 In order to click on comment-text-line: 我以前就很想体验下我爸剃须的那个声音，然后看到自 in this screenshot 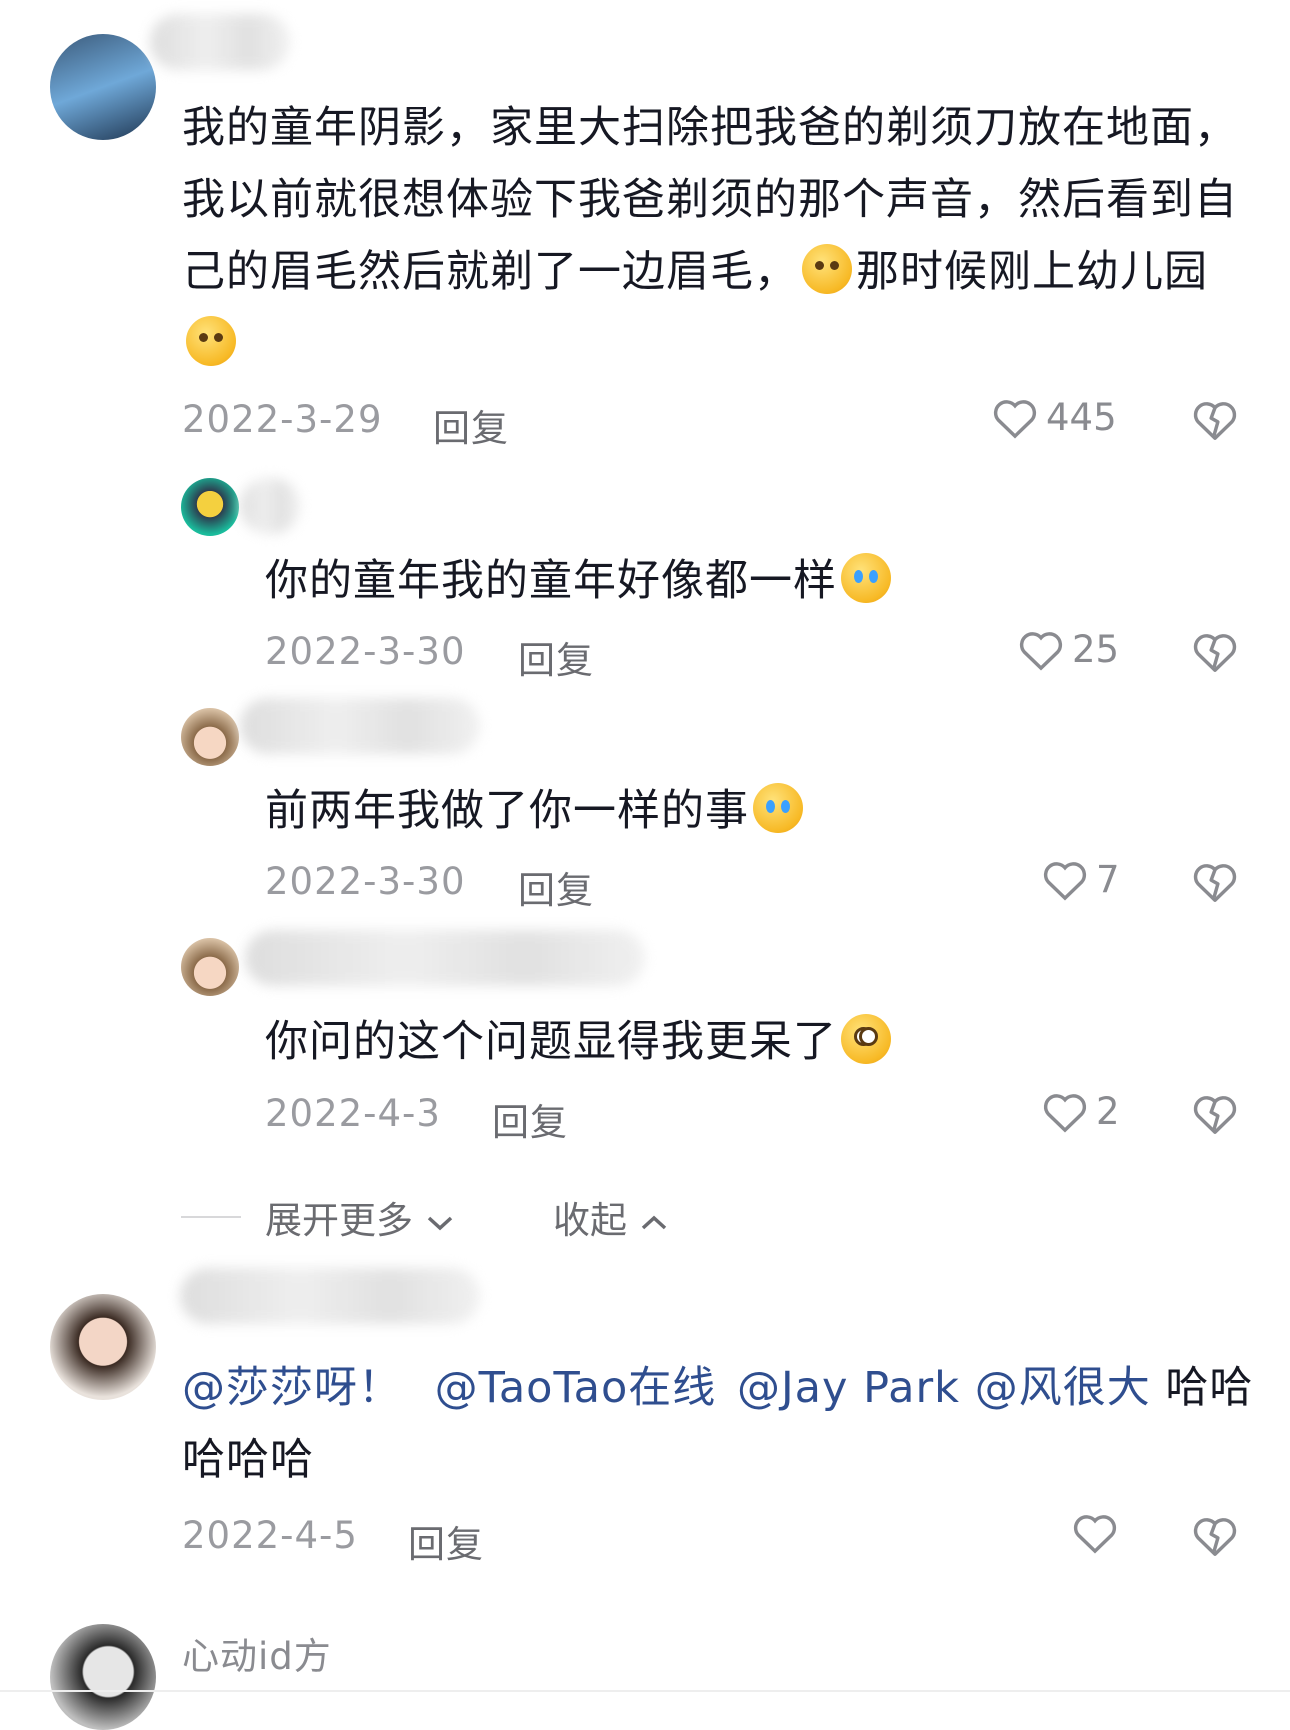, I will do `click(710, 200)`.